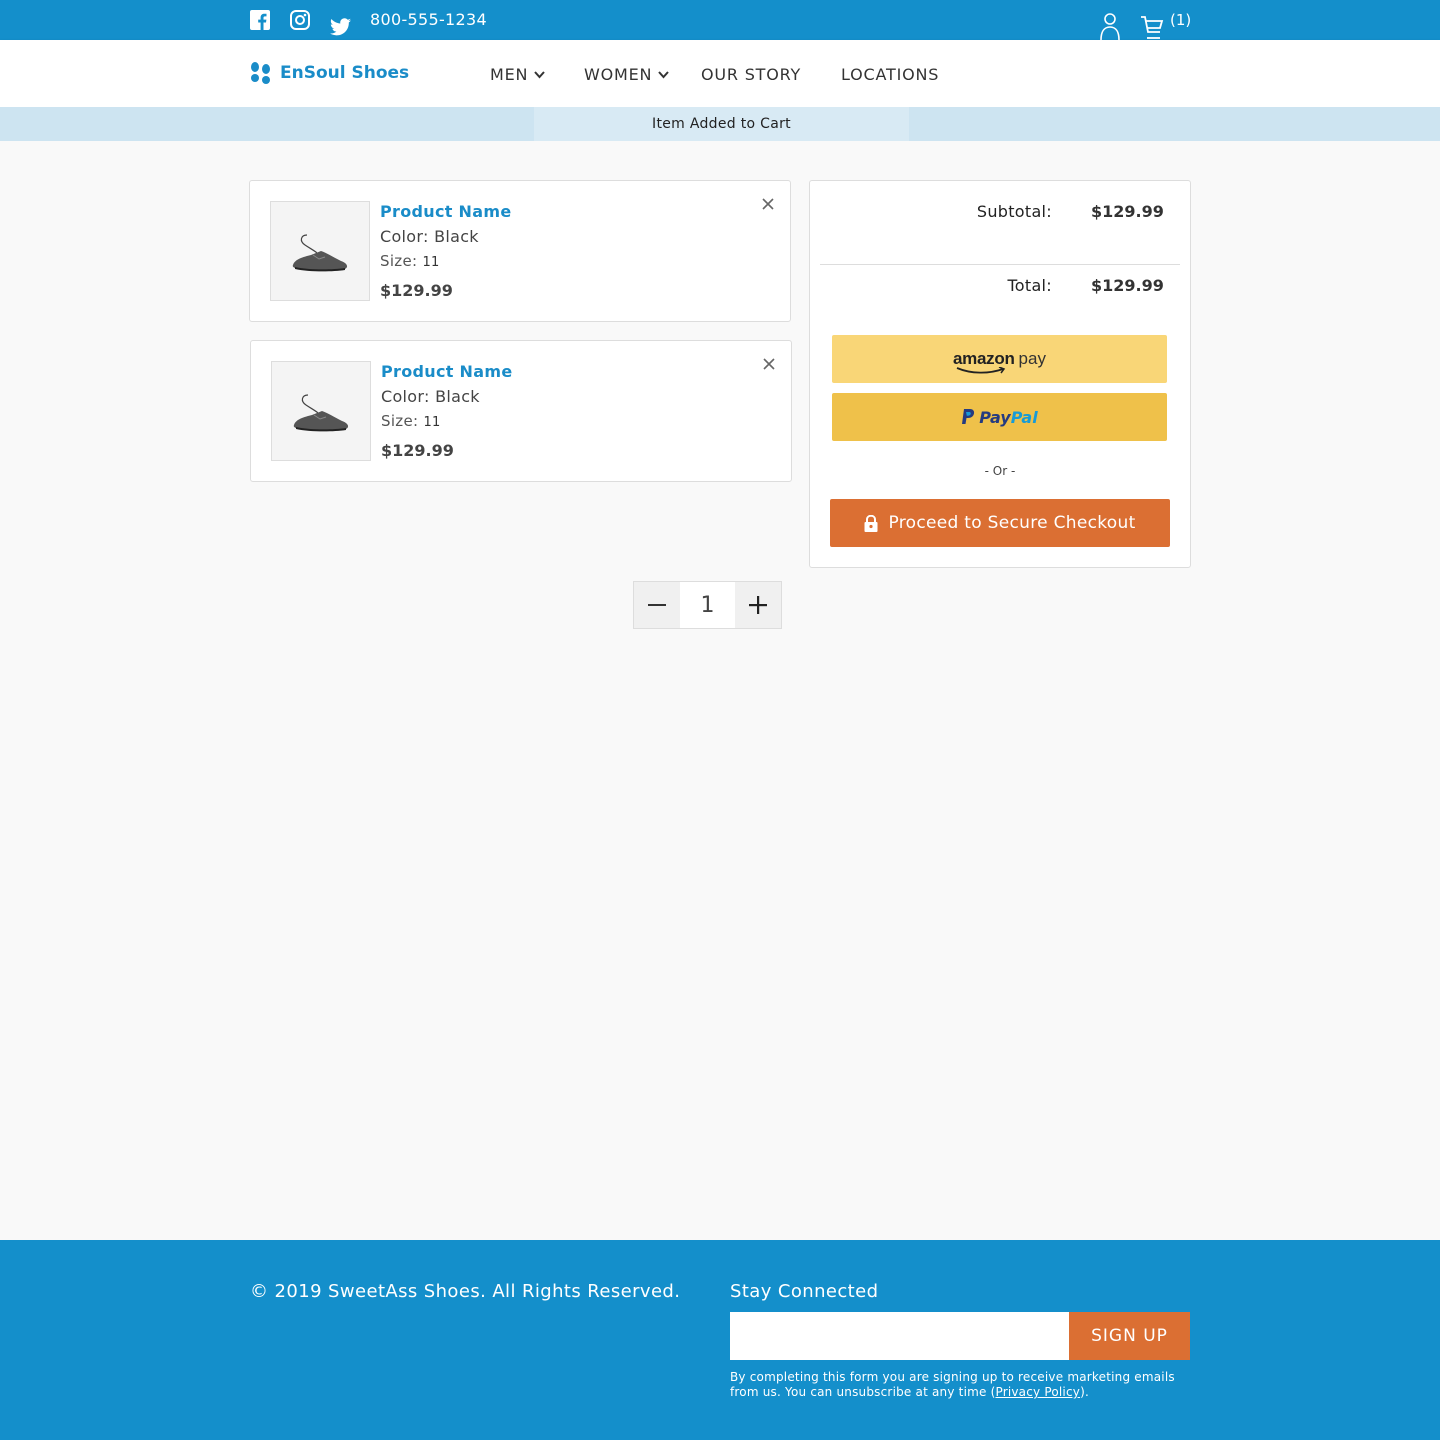  What do you see at coordinates (968, 416) in the screenshot?
I see `paypal-icon` at bounding box center [968, 416].